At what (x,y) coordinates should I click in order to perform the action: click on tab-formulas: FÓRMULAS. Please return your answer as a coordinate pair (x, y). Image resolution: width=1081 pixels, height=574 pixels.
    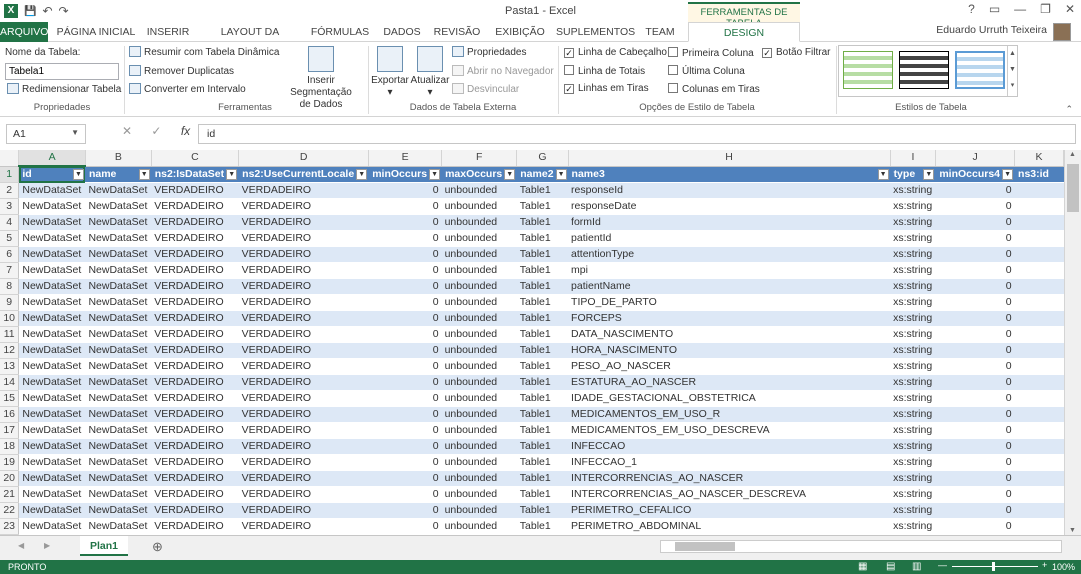
    Looking at the image, I should click on (340, 32).